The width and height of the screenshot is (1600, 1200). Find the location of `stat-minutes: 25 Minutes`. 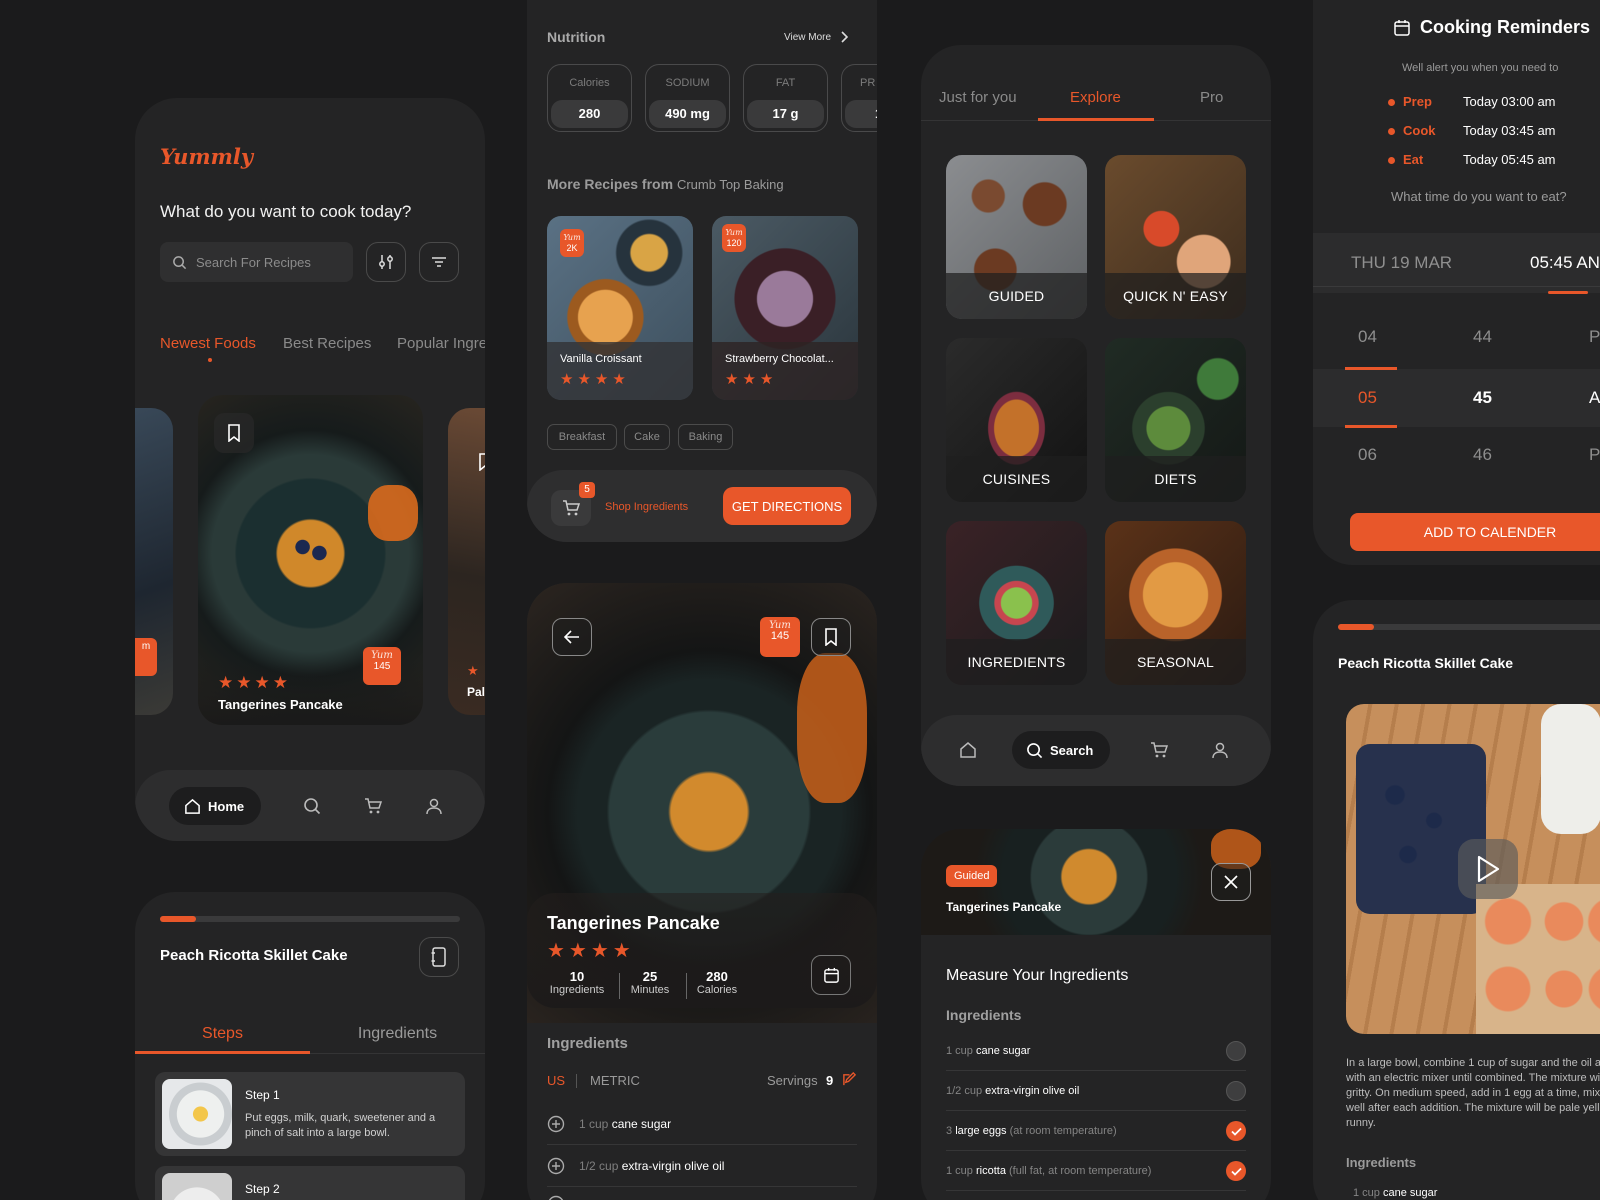

stat-minutes: 25 Minutes is located at coordinates (650, 982).